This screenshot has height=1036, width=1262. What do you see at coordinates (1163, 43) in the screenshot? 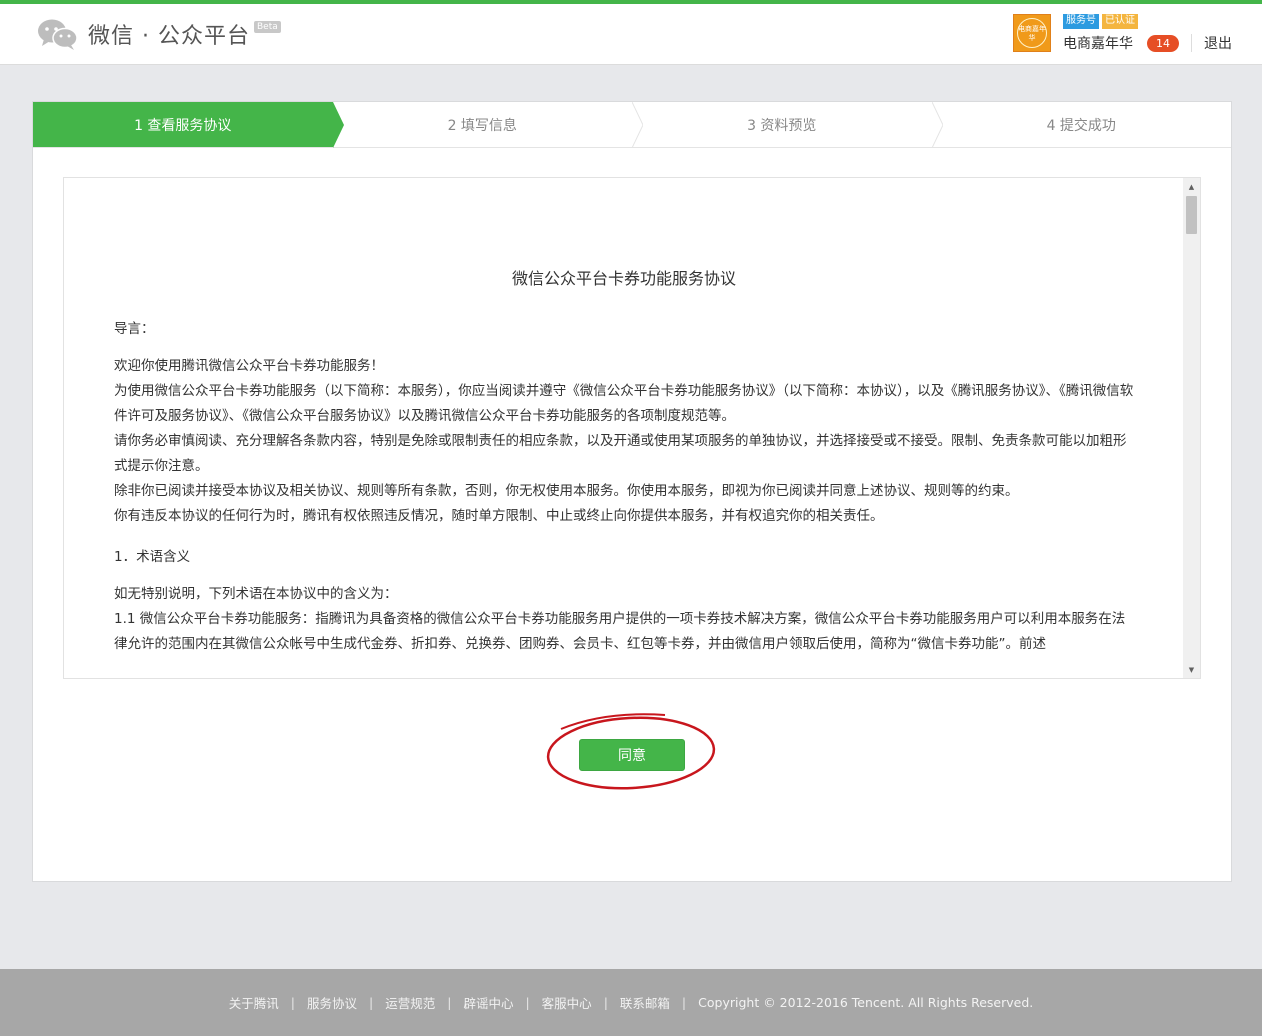
I see `message-count-badge: 14` at bounding box center [1163, 43].